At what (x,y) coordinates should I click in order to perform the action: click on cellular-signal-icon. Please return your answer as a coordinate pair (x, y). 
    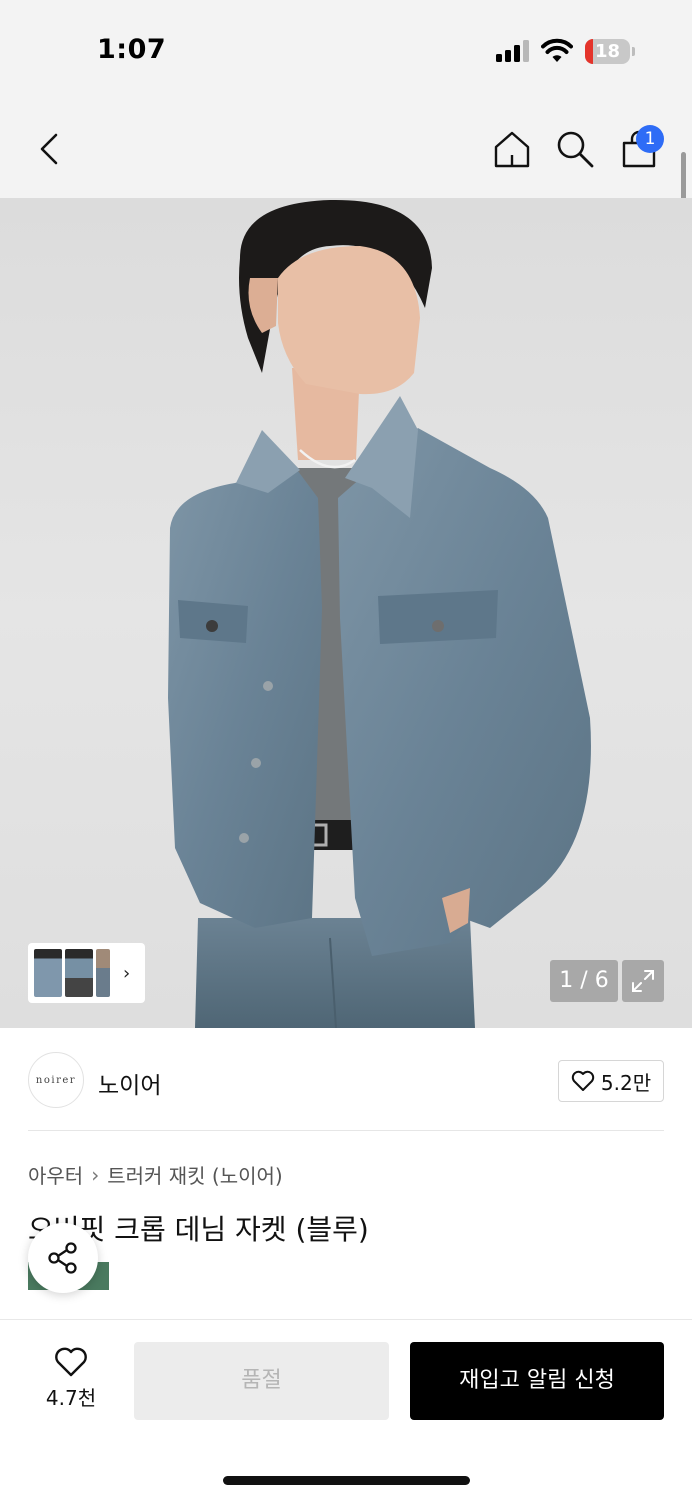
    Looking at the image, I should click on (514, 51).